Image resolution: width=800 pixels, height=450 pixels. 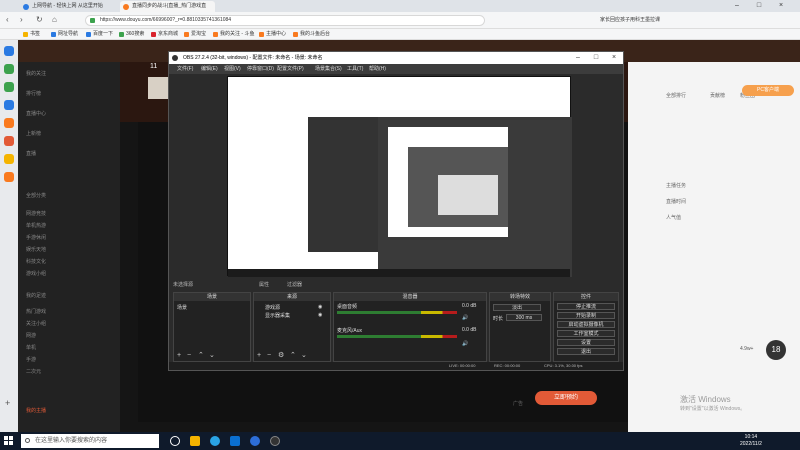 What do you see at coordinates (131, 34) in the screenshot?
I see `bookmark-item: 360搜索` at bounding box center [131, 34].